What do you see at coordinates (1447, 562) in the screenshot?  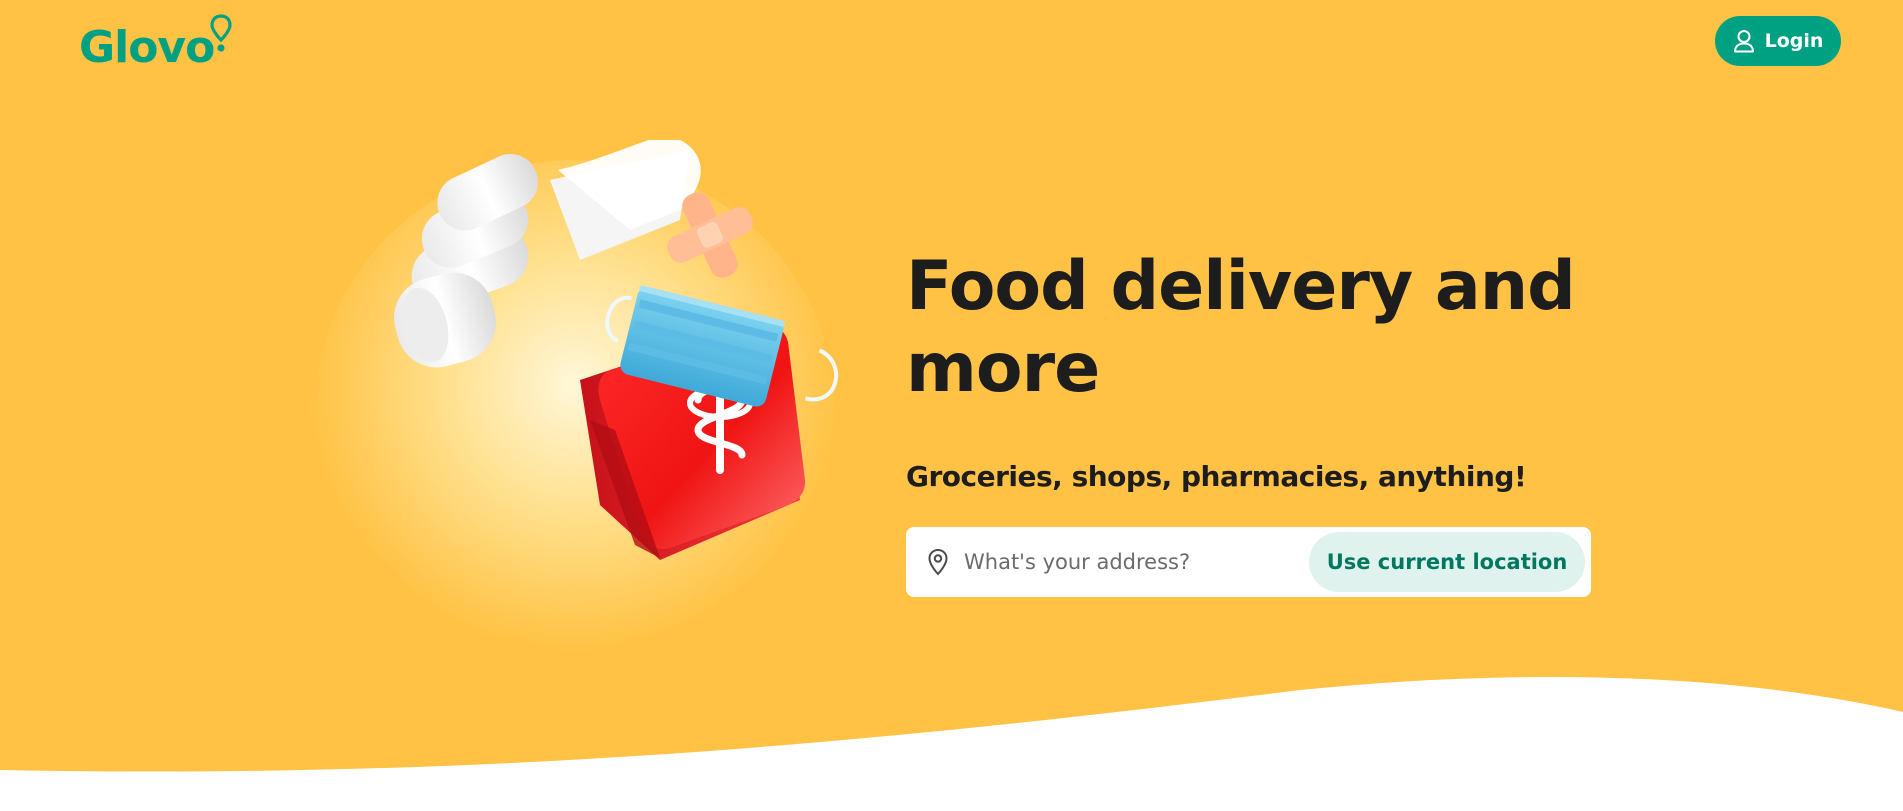 I see `use-current-location-button: Use current location` at bounding box center [1447, 562].